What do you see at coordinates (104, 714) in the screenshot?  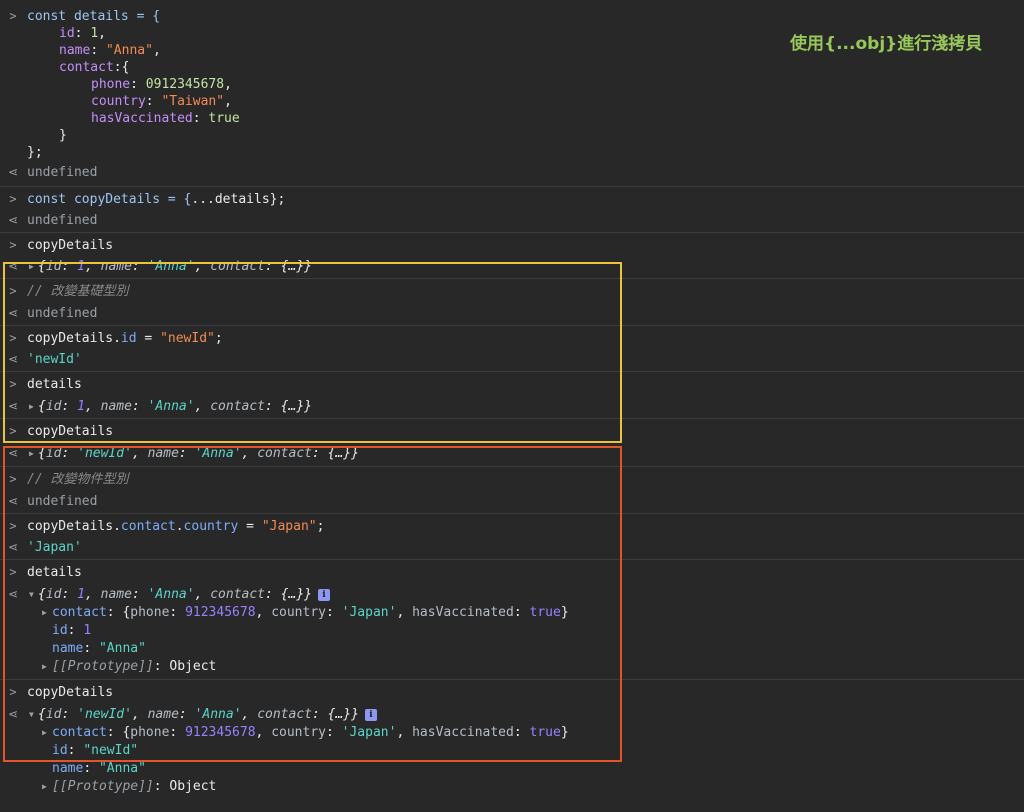 I see `preview-string: 'newId'` at bounding box center [104, 714].